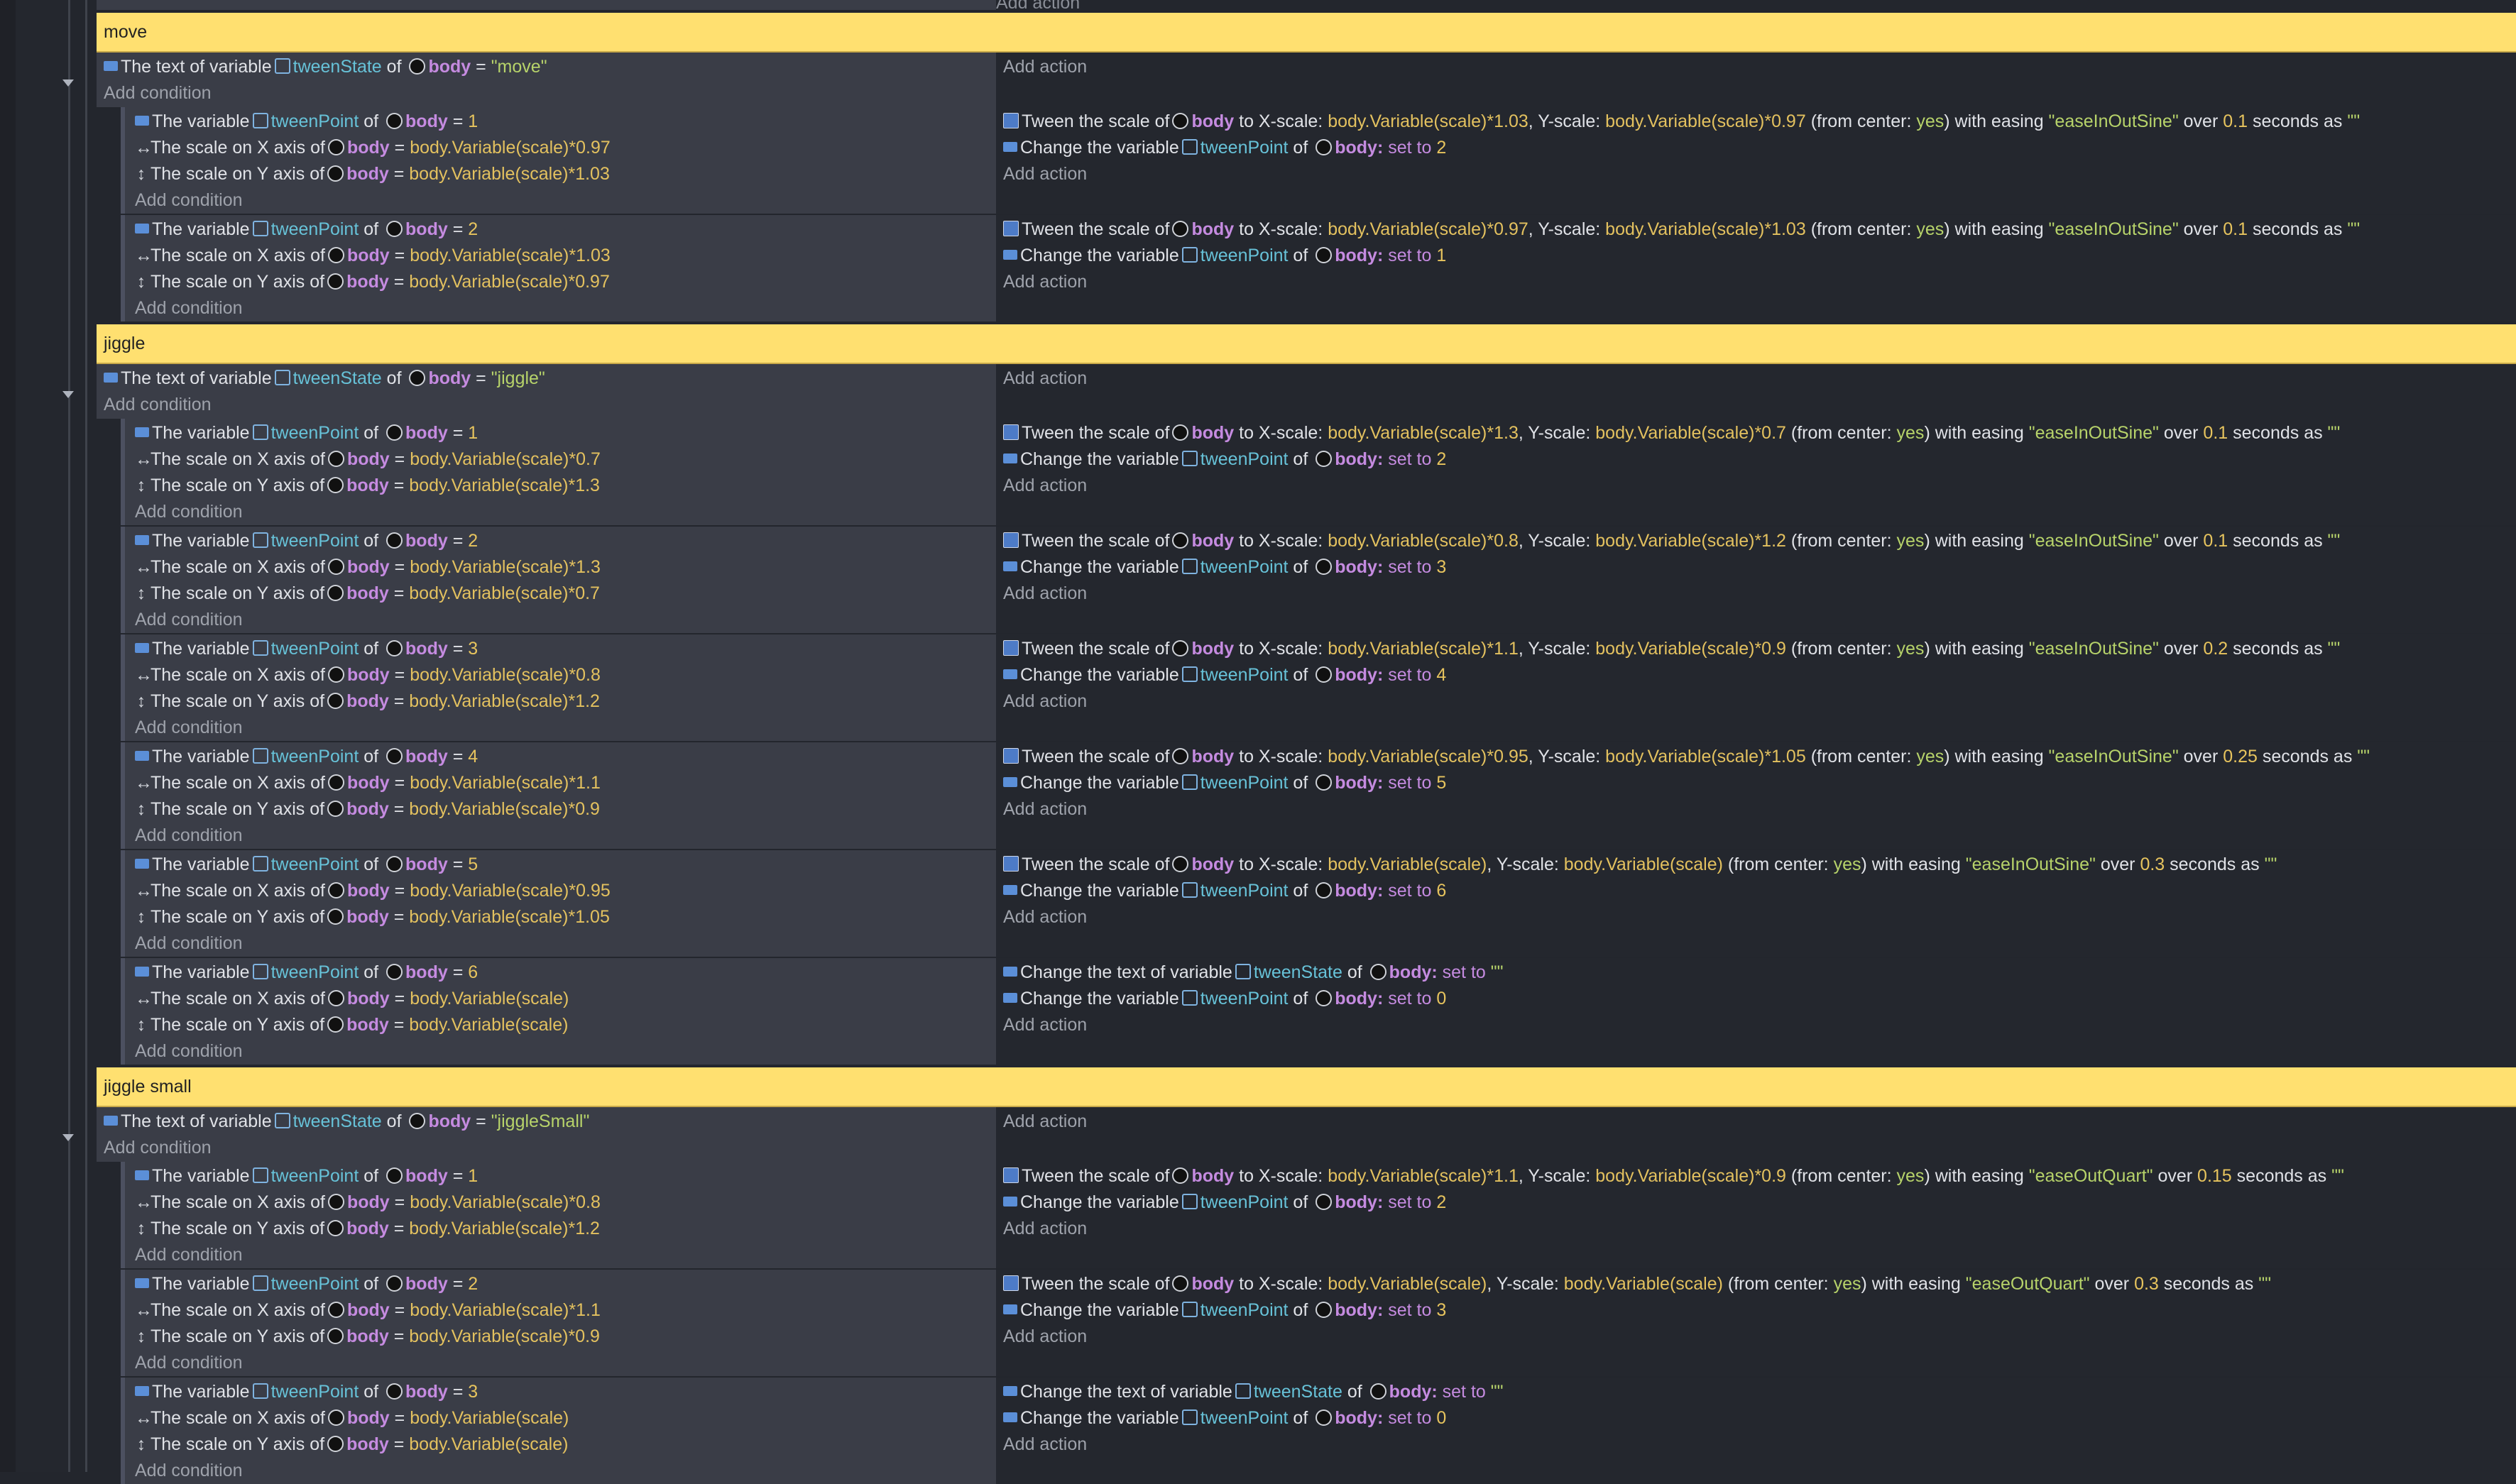 This screenshot has height=1484, width=2516. Describe the element at coordinates (306, 865) in the screenshot. I see `condition-row: The variable tweenPoint of body = 5` at that location.